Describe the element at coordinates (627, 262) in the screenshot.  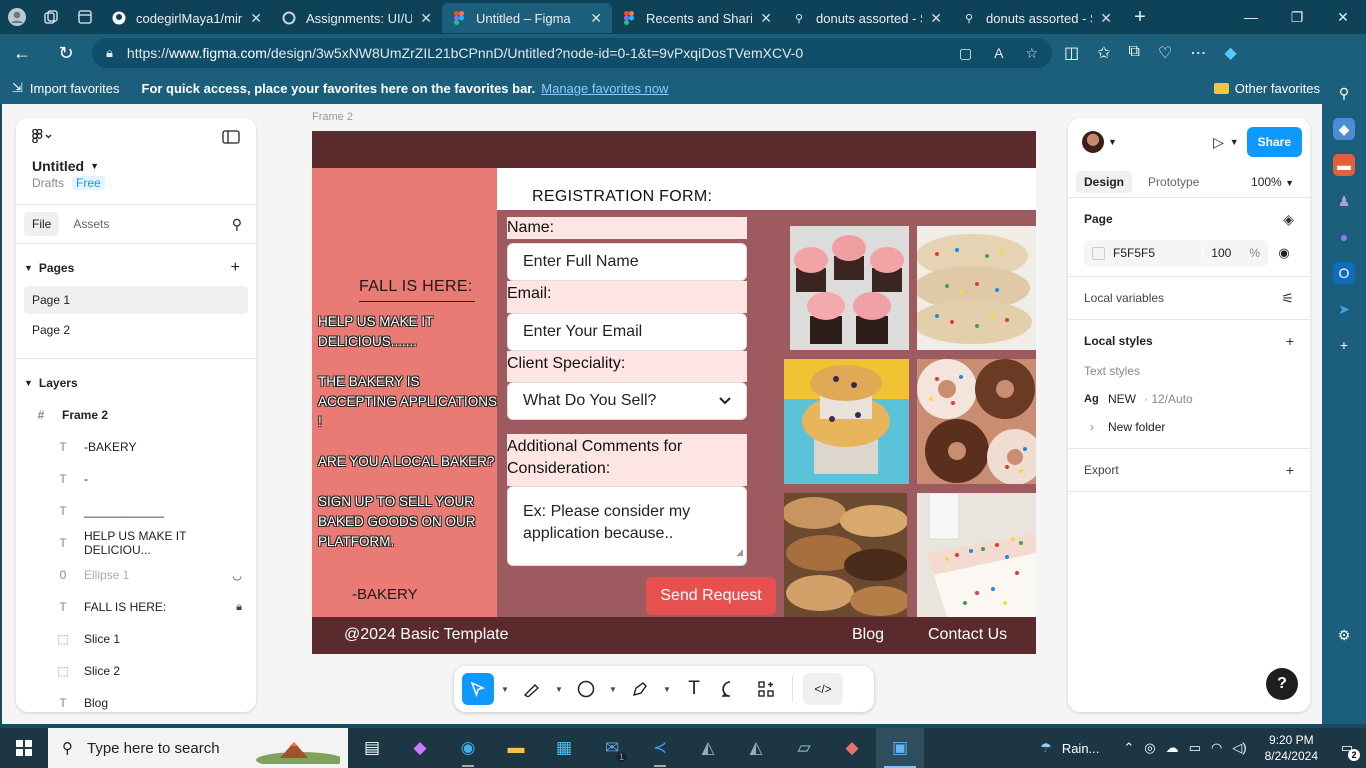
I see `name-input: Enter Full Name` at that location.